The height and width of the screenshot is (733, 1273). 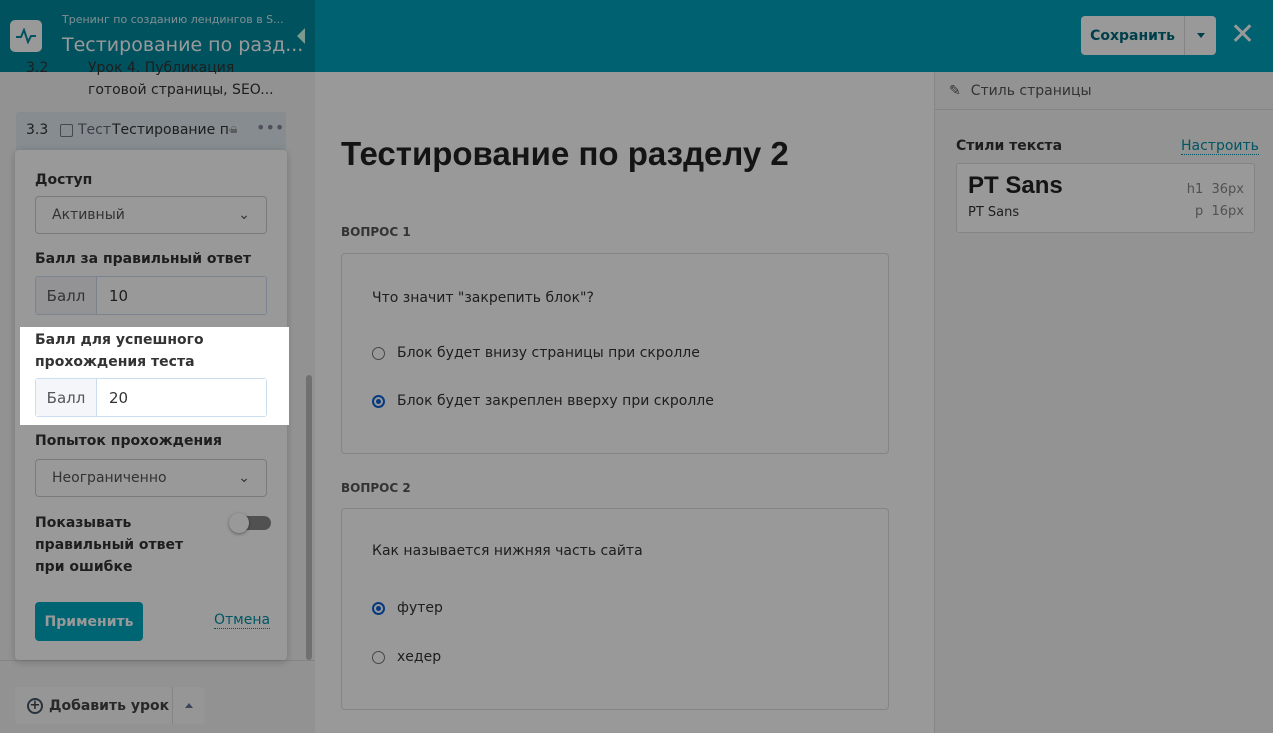 What do you see at coordinates (119, 351) in the screenshot?
I see `pass-score-label: Балл для успешного прохождения теста` at bounding box center [119, 351].